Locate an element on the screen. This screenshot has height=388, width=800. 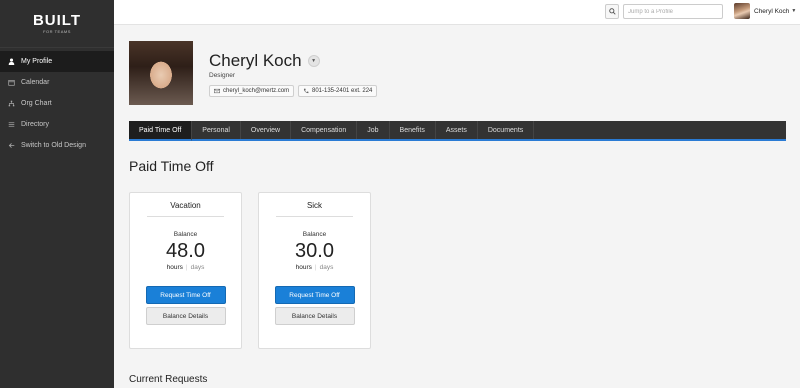
profile-name-row: Cheryl Koch ▼ is located at coordinates (264, 61).